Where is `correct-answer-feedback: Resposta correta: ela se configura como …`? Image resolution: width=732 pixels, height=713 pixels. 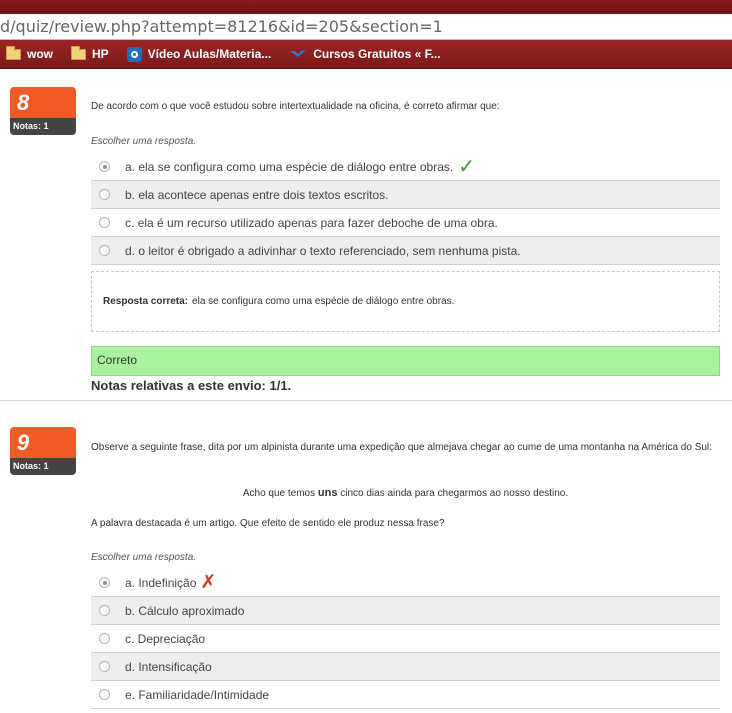 correct-answer-feedback: Resposta correta: ela se configura como … is located at coordinates (405, 301).